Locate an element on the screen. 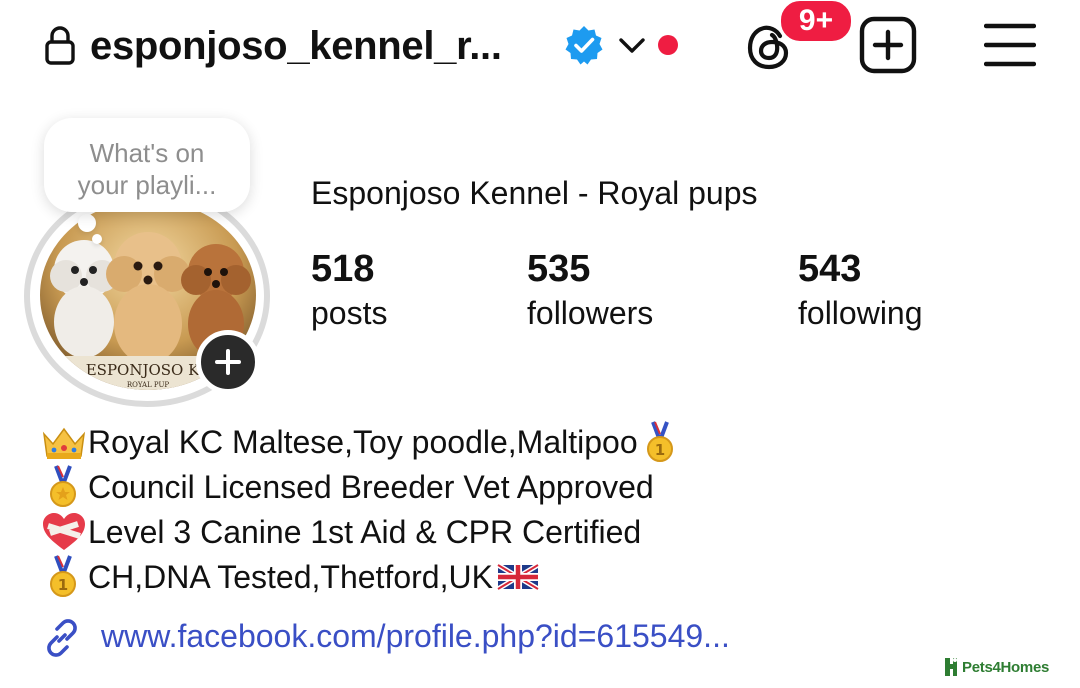  posts-count: 518 is located at coordinates (343, 269).